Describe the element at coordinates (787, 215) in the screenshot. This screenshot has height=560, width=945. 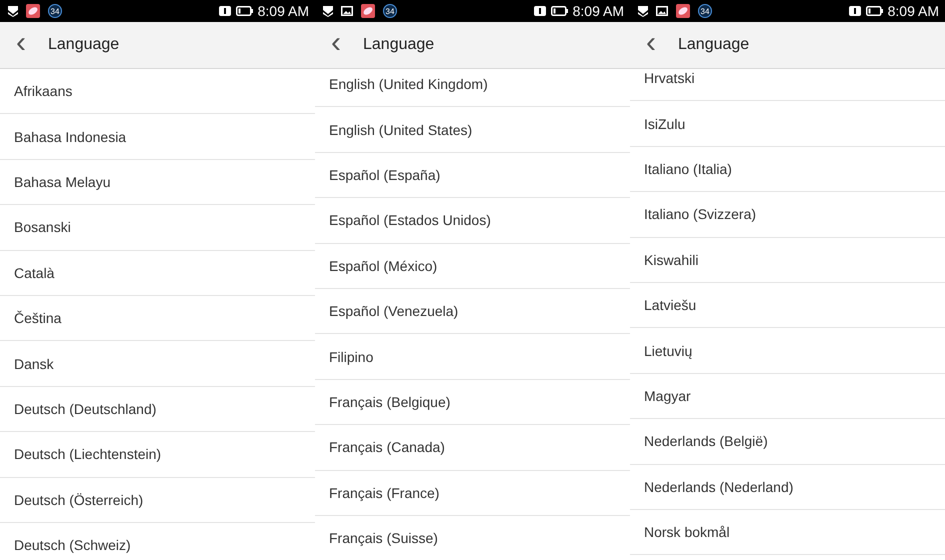
I see `language-item: Italiano (Svizzera)` at that location.